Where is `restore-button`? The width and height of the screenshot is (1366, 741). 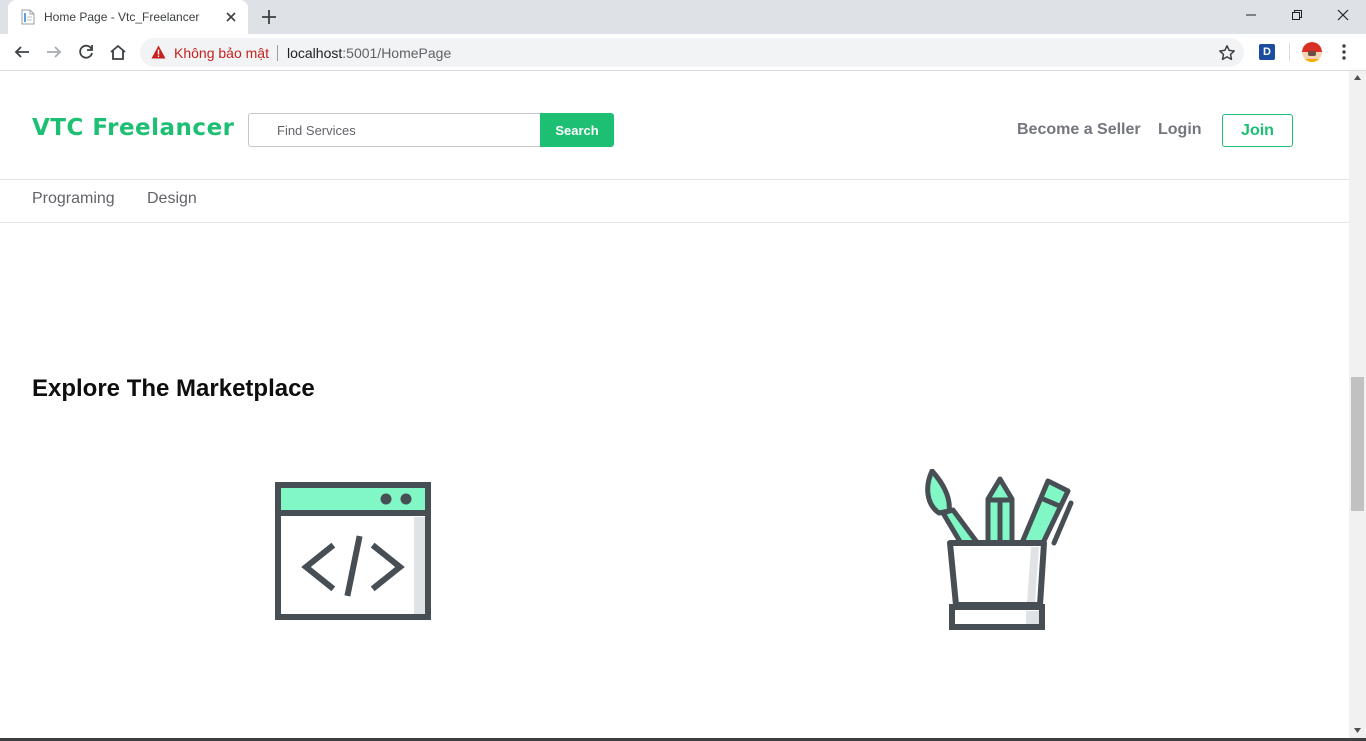
restore-button is located at coordinates (1297, 15).